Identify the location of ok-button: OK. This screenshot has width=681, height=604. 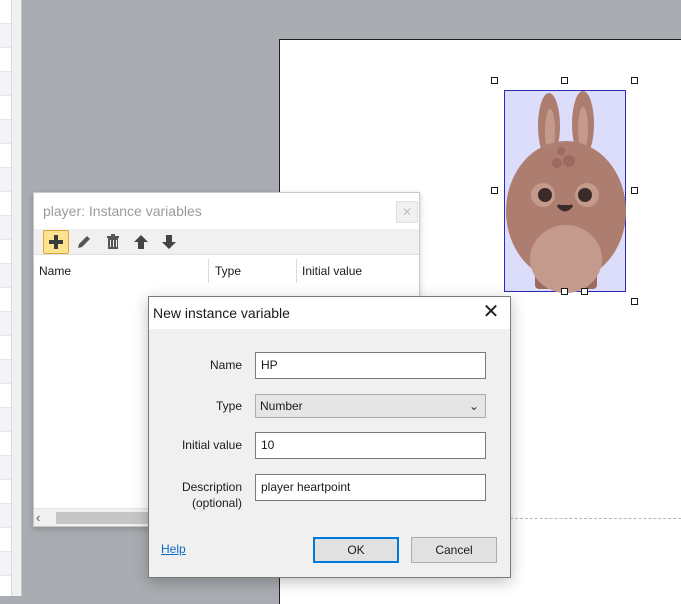
(356, 550).